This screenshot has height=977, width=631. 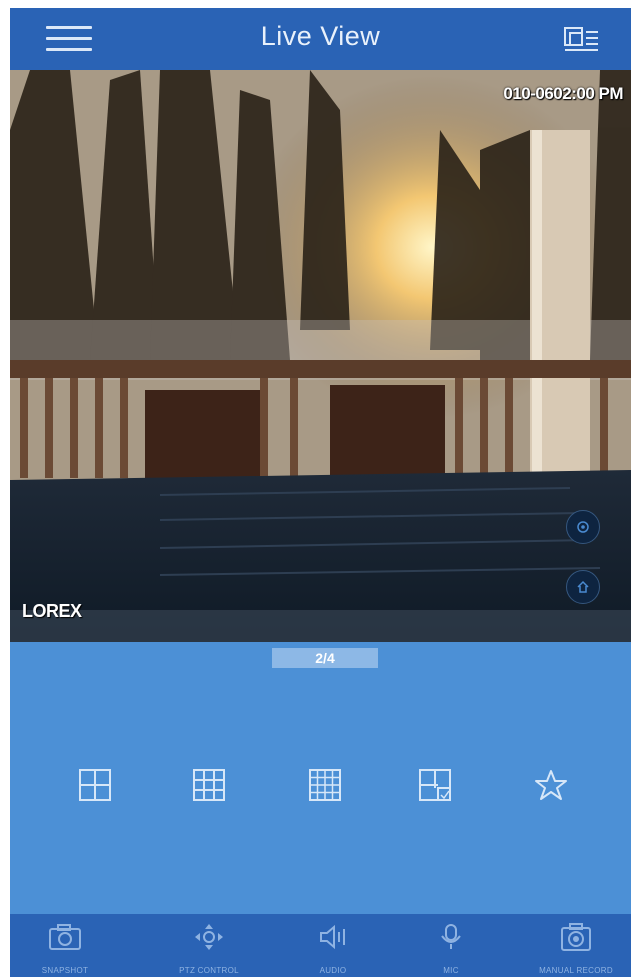 What do you see at coordinates (563, 93) in the screenshot?
I see `video-timestamp: 010-0602:00 PM` at bounding box center [563, 93].